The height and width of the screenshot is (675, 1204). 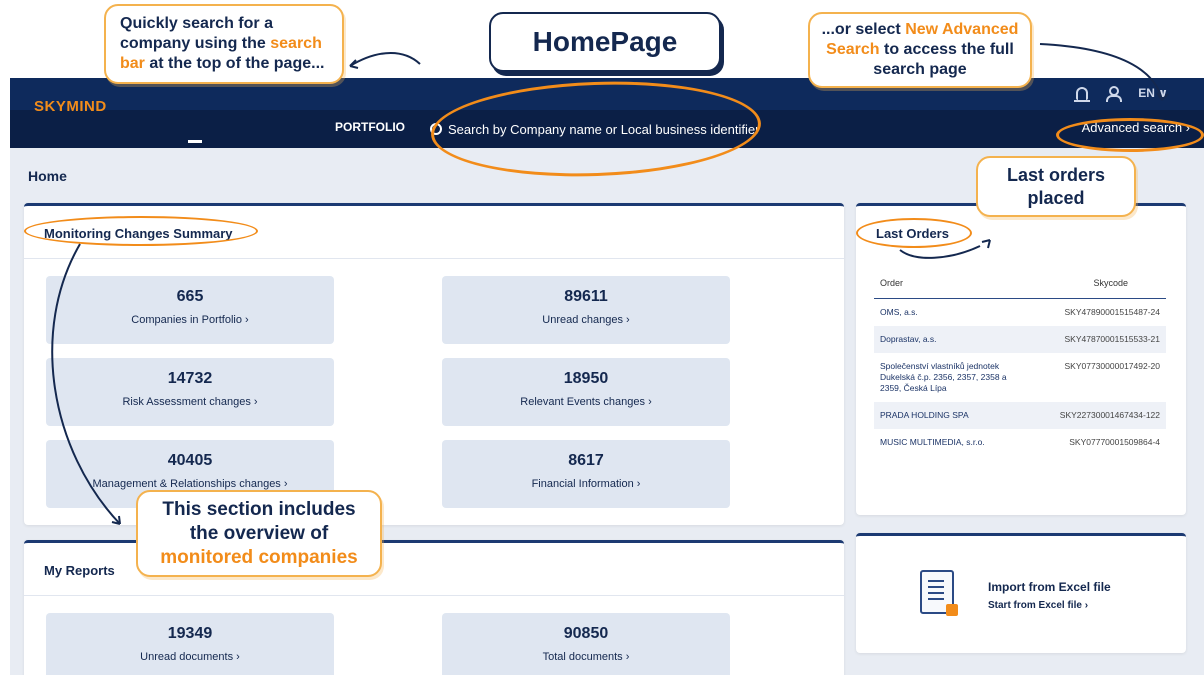 I want to click on search-input, so click(x=608, y=129).